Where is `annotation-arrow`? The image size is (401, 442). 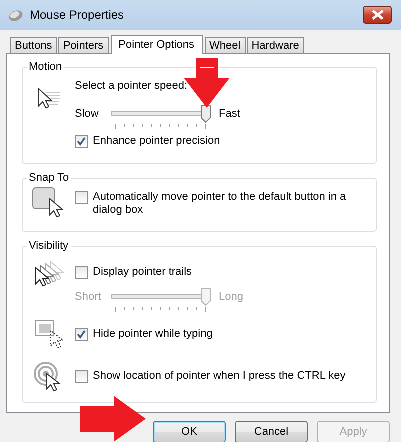 annotation-arrow is located at coordinates (113, 419).